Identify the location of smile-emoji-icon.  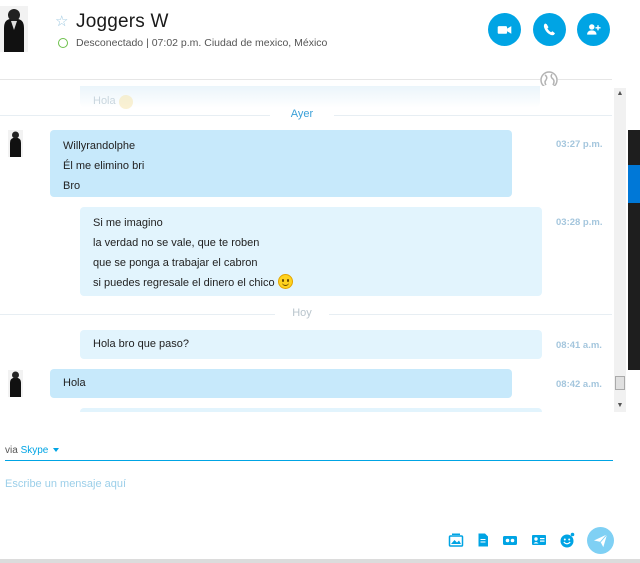
(285, 281).